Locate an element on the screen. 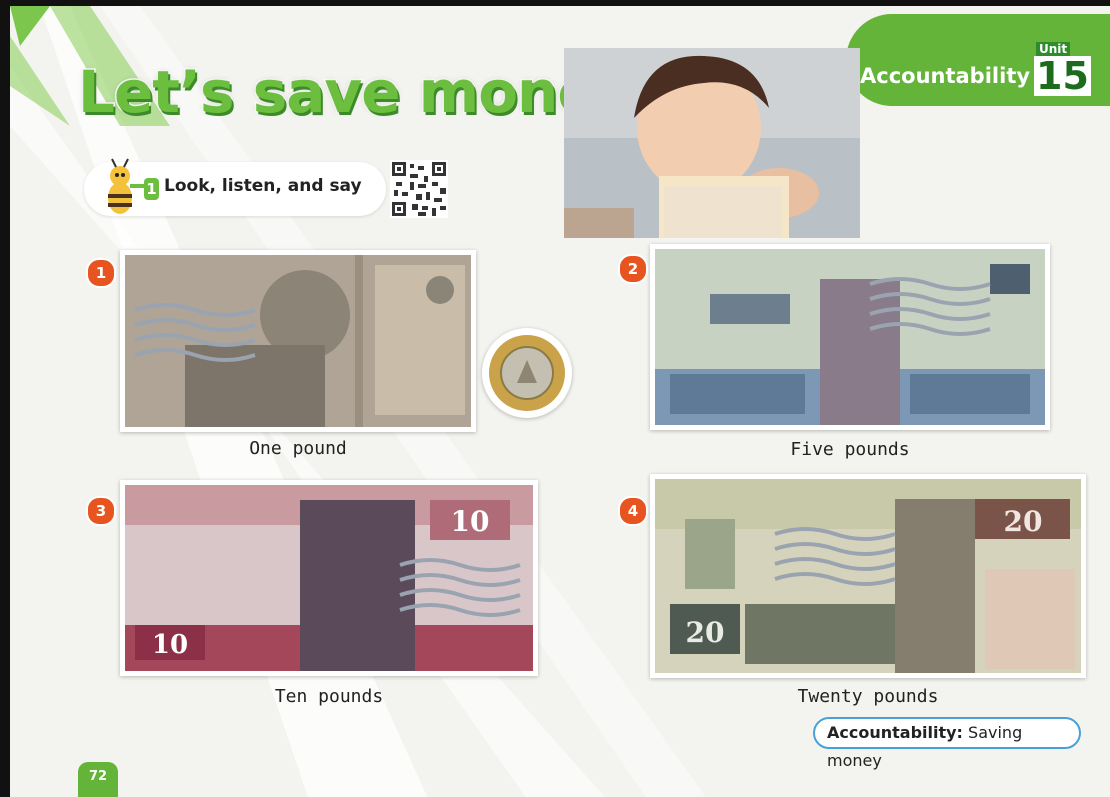 This screenshot has height=797, width=1110. note-caption: Twenty pounds is located at coordinates (868, 696).